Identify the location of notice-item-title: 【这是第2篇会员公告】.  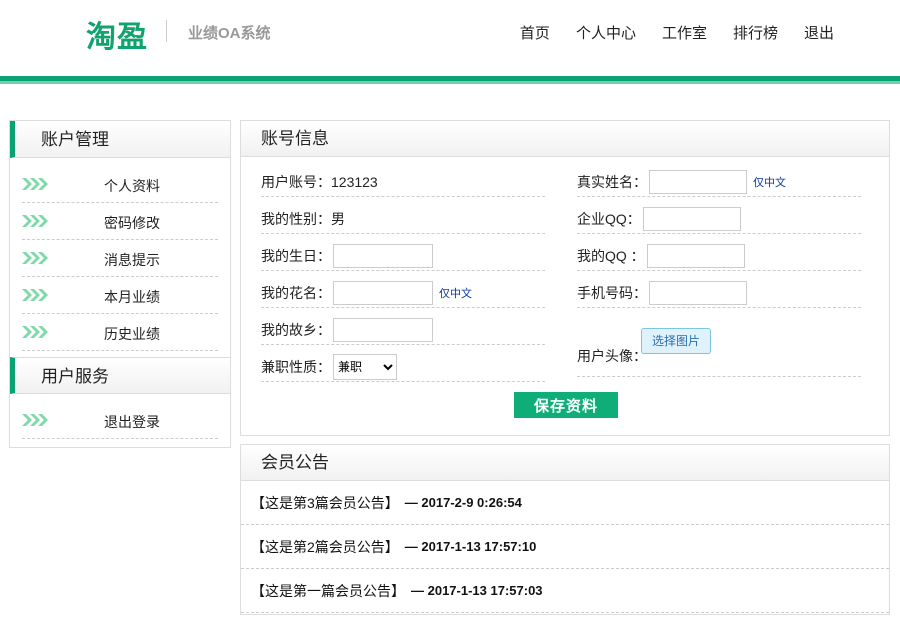
(325, 547).